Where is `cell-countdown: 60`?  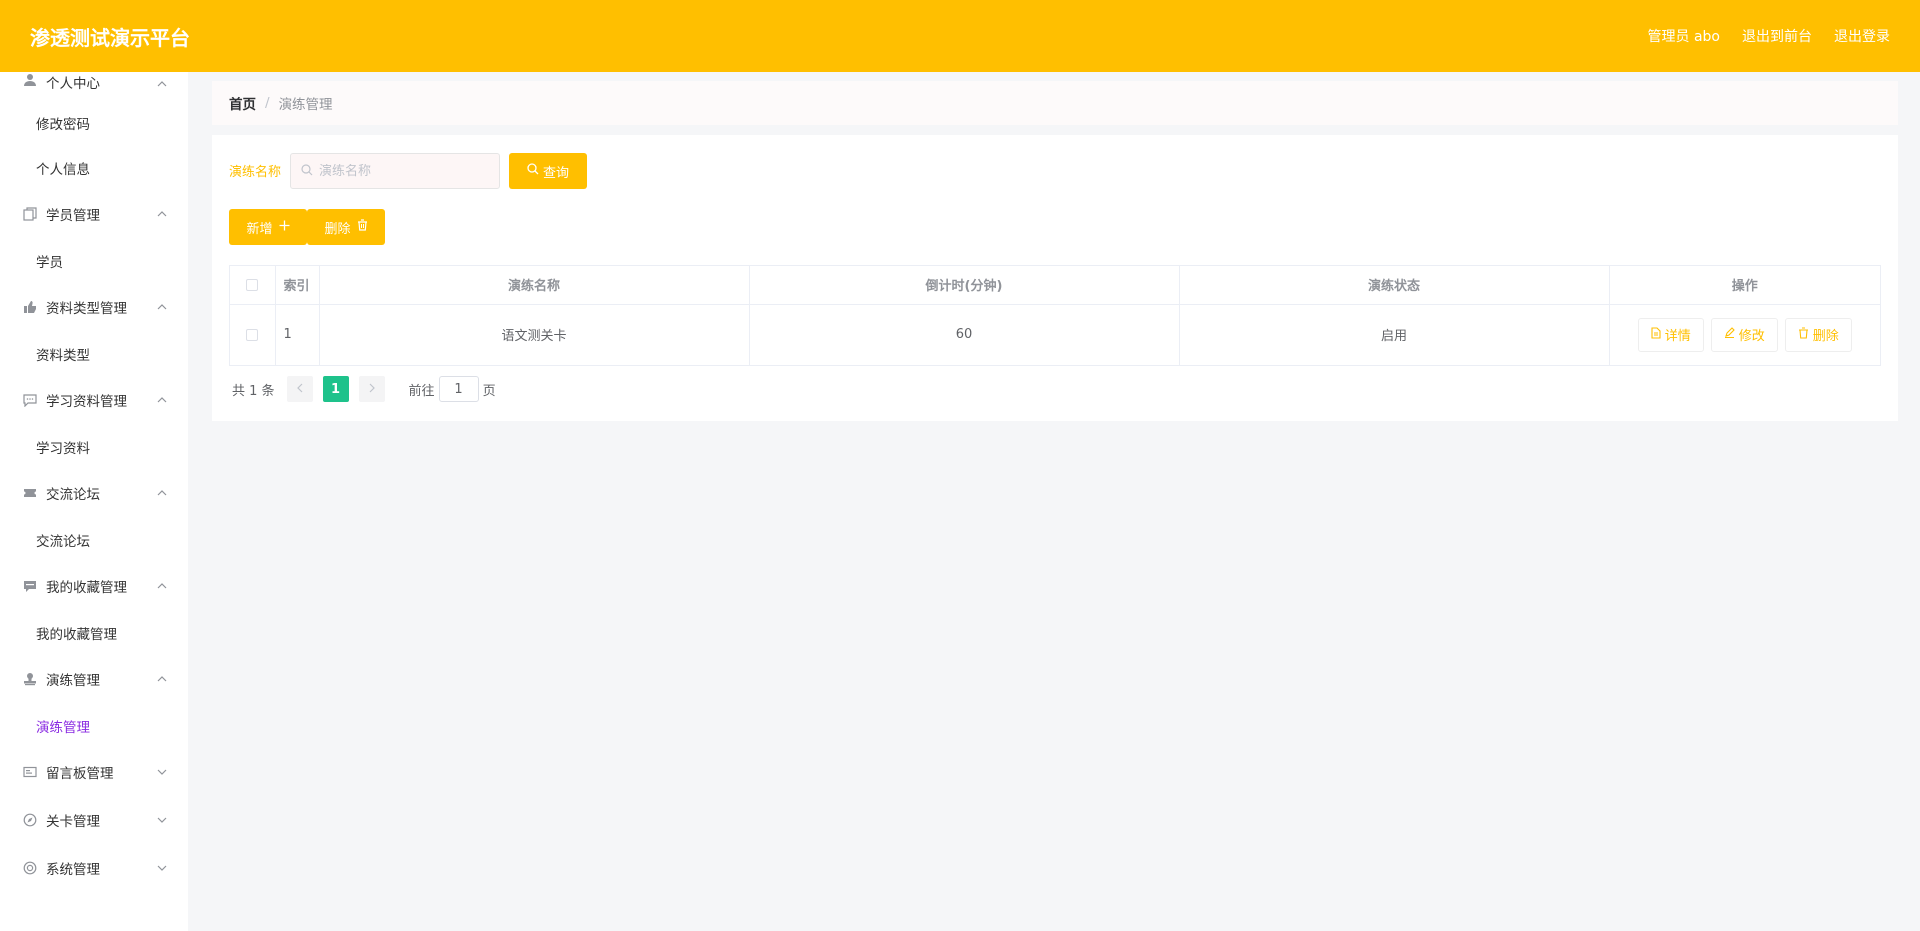
cell-countdown: 60 is located at coordinates (964, 334).